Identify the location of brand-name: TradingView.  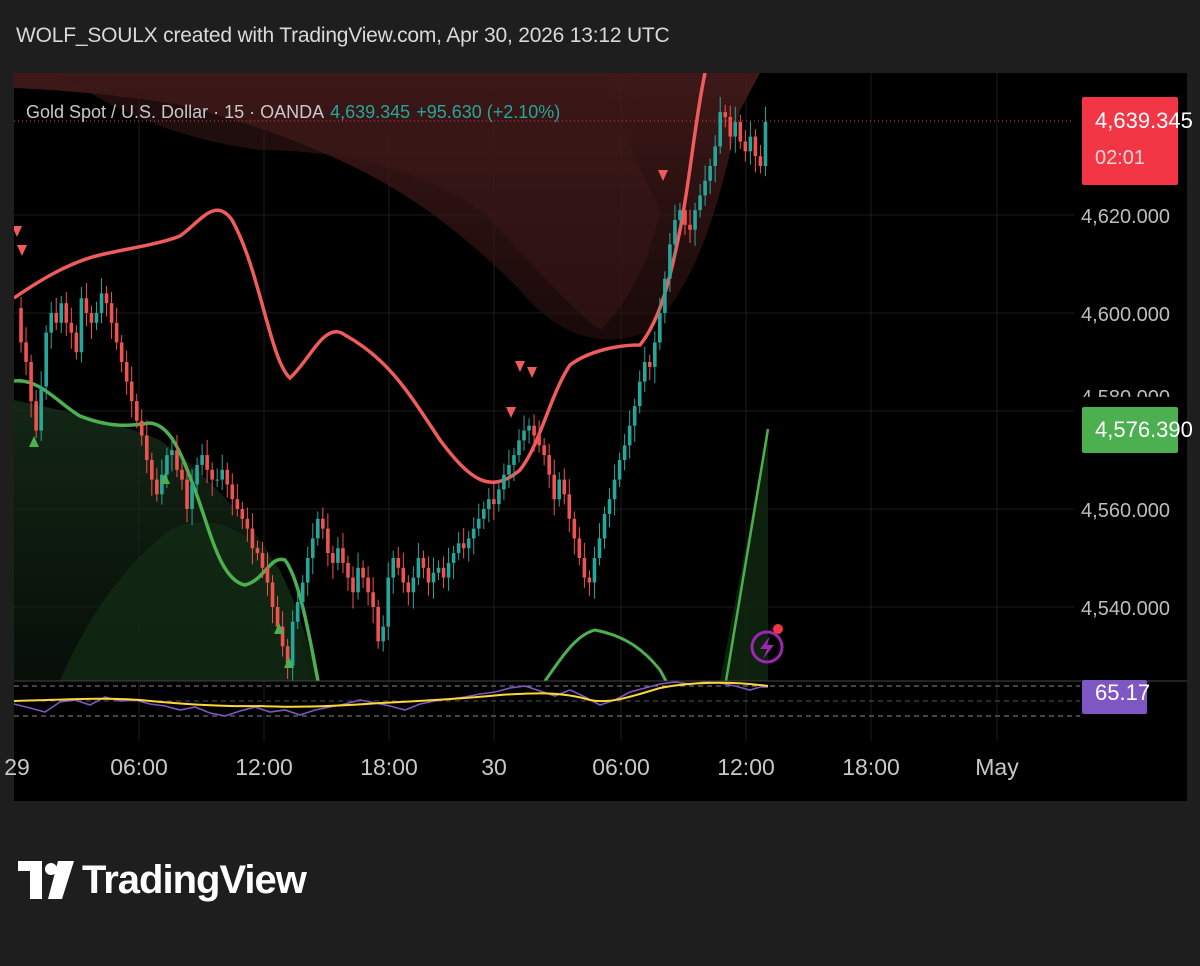
(194, 880).